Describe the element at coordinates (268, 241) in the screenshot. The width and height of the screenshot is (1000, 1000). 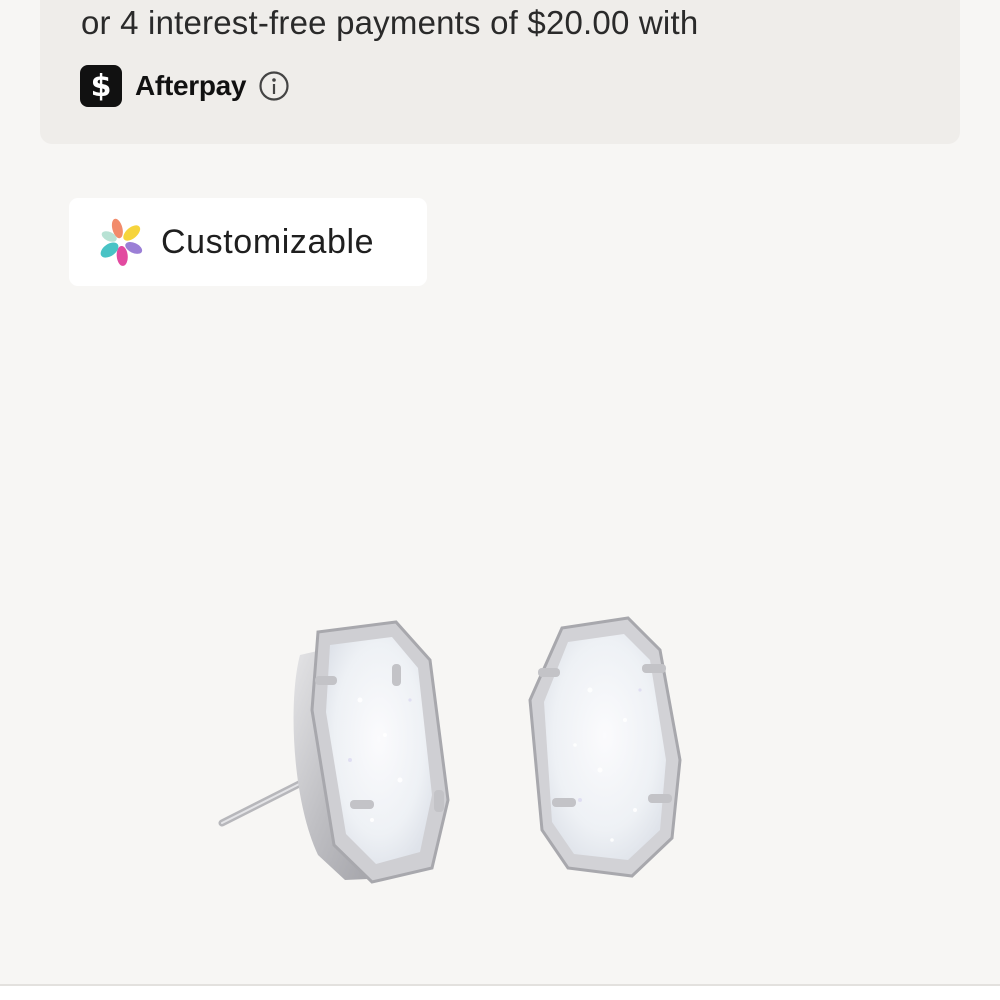
I see `badge-label: Customizable` at that location.